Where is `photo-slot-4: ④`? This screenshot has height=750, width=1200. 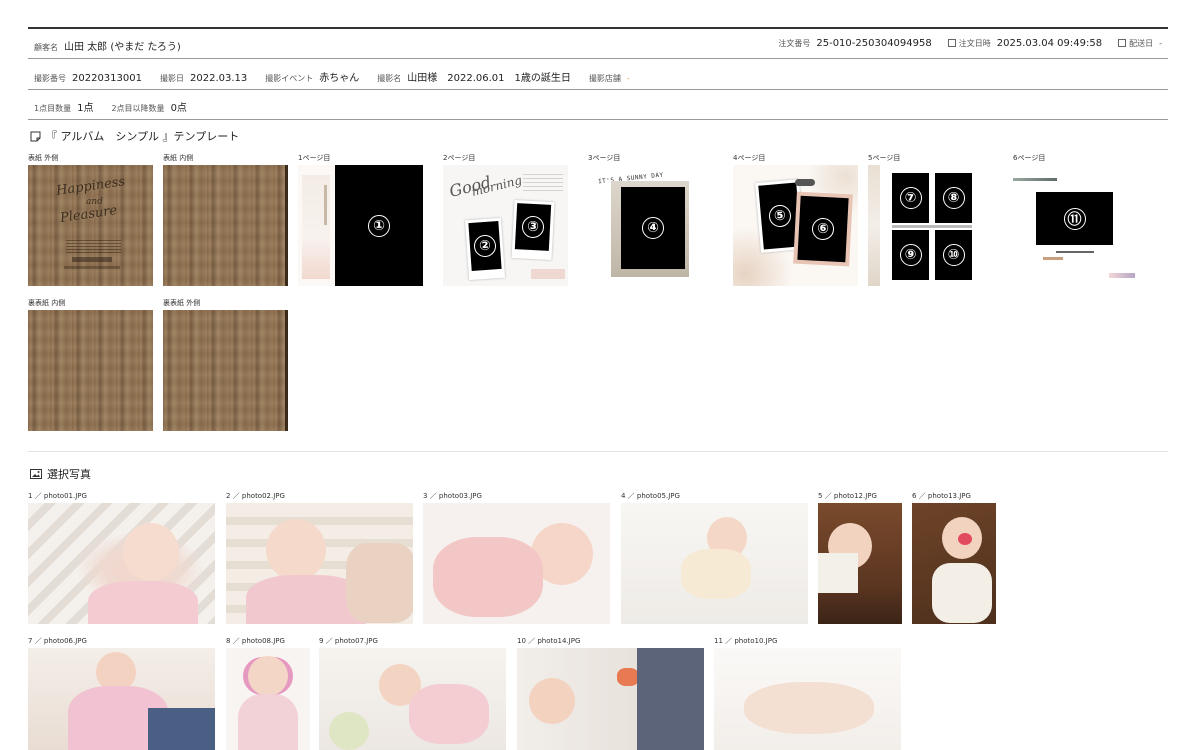 photo-slot-4: ④ is located at coordinates (653, 228).